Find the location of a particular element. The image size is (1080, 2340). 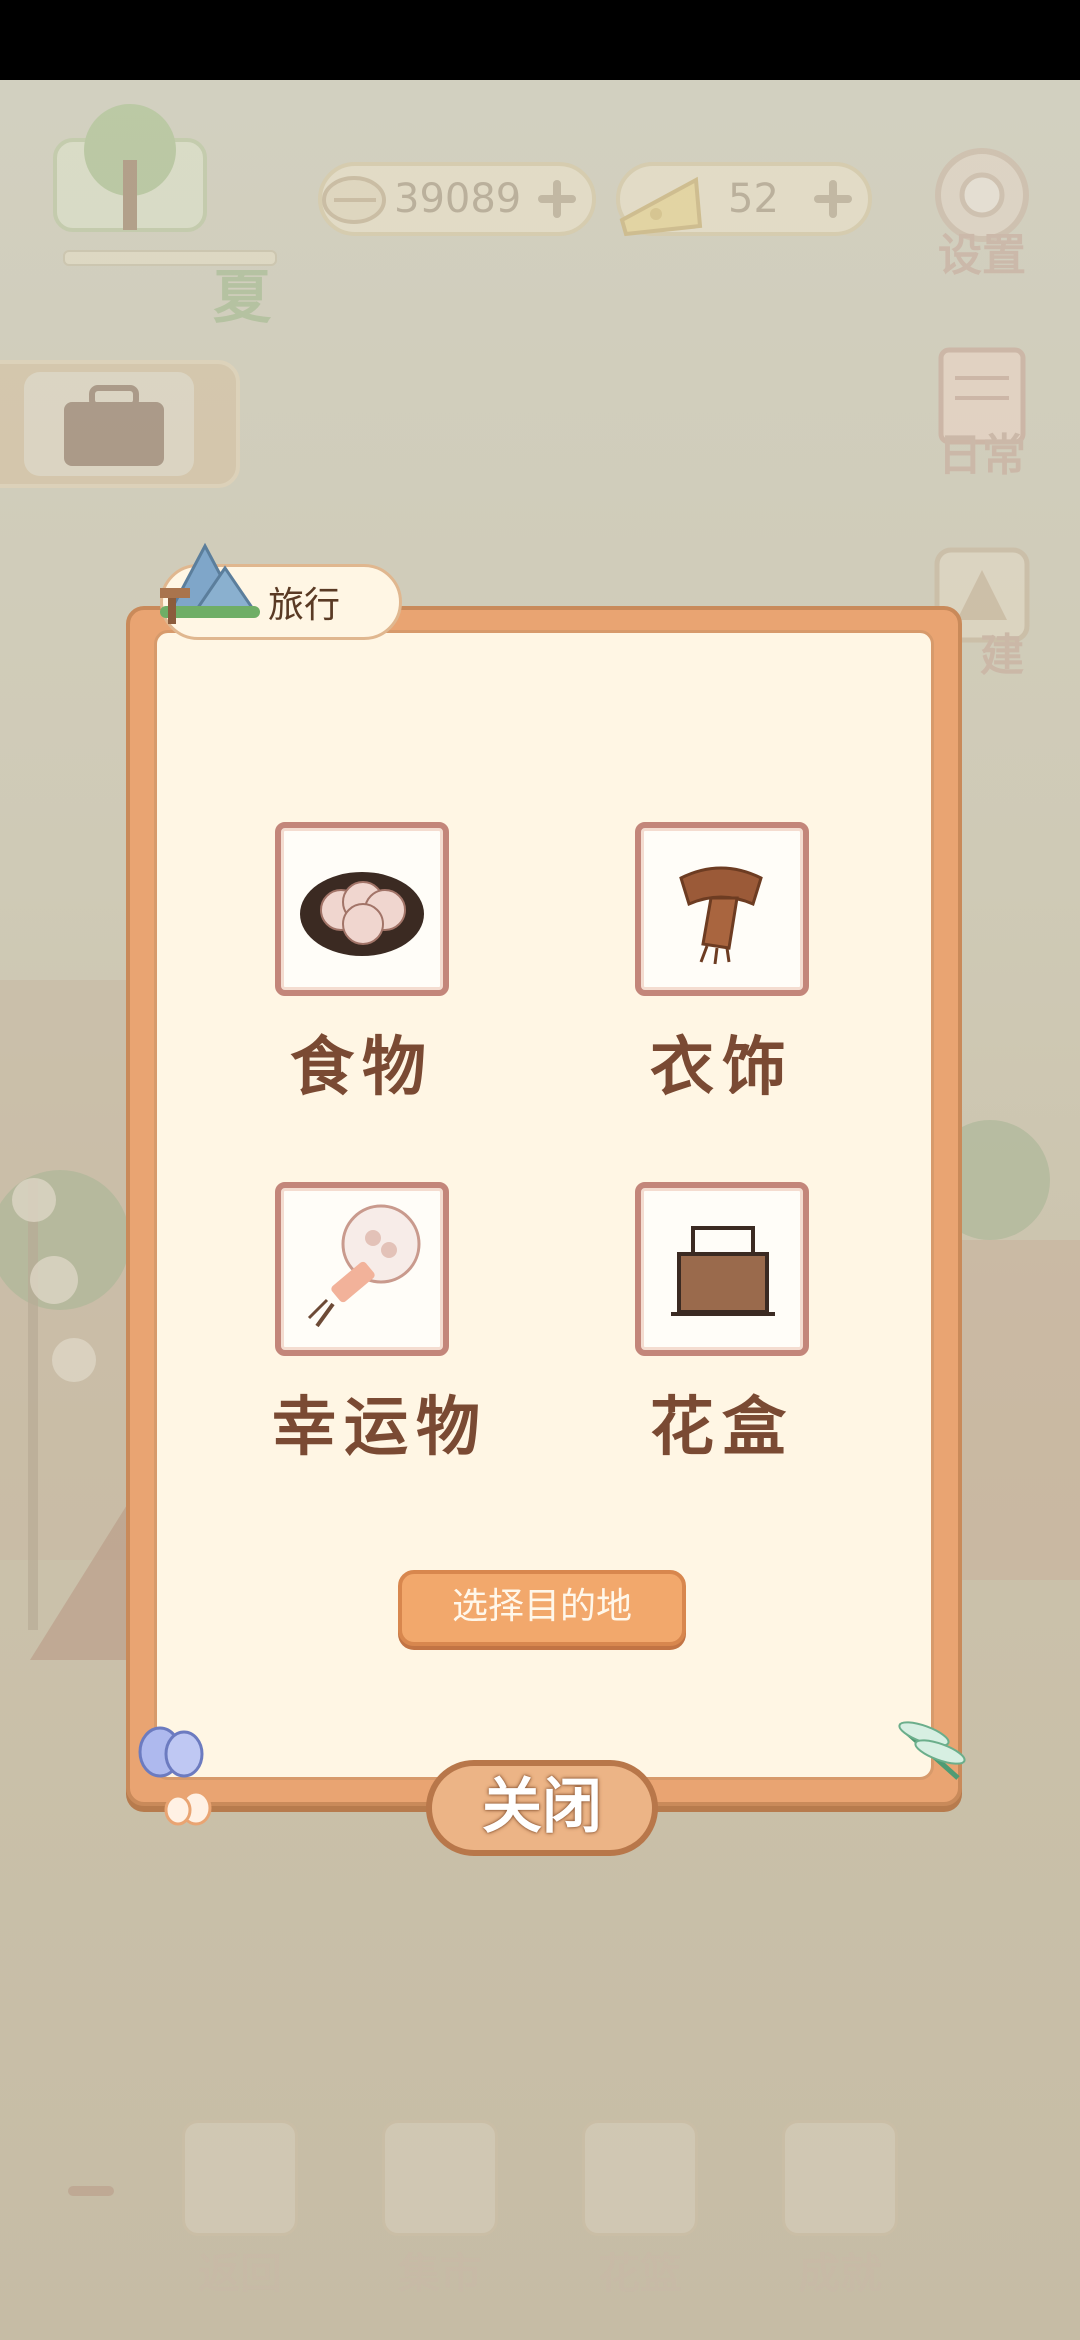

clothing-frame is located at coordinates (722, 909).